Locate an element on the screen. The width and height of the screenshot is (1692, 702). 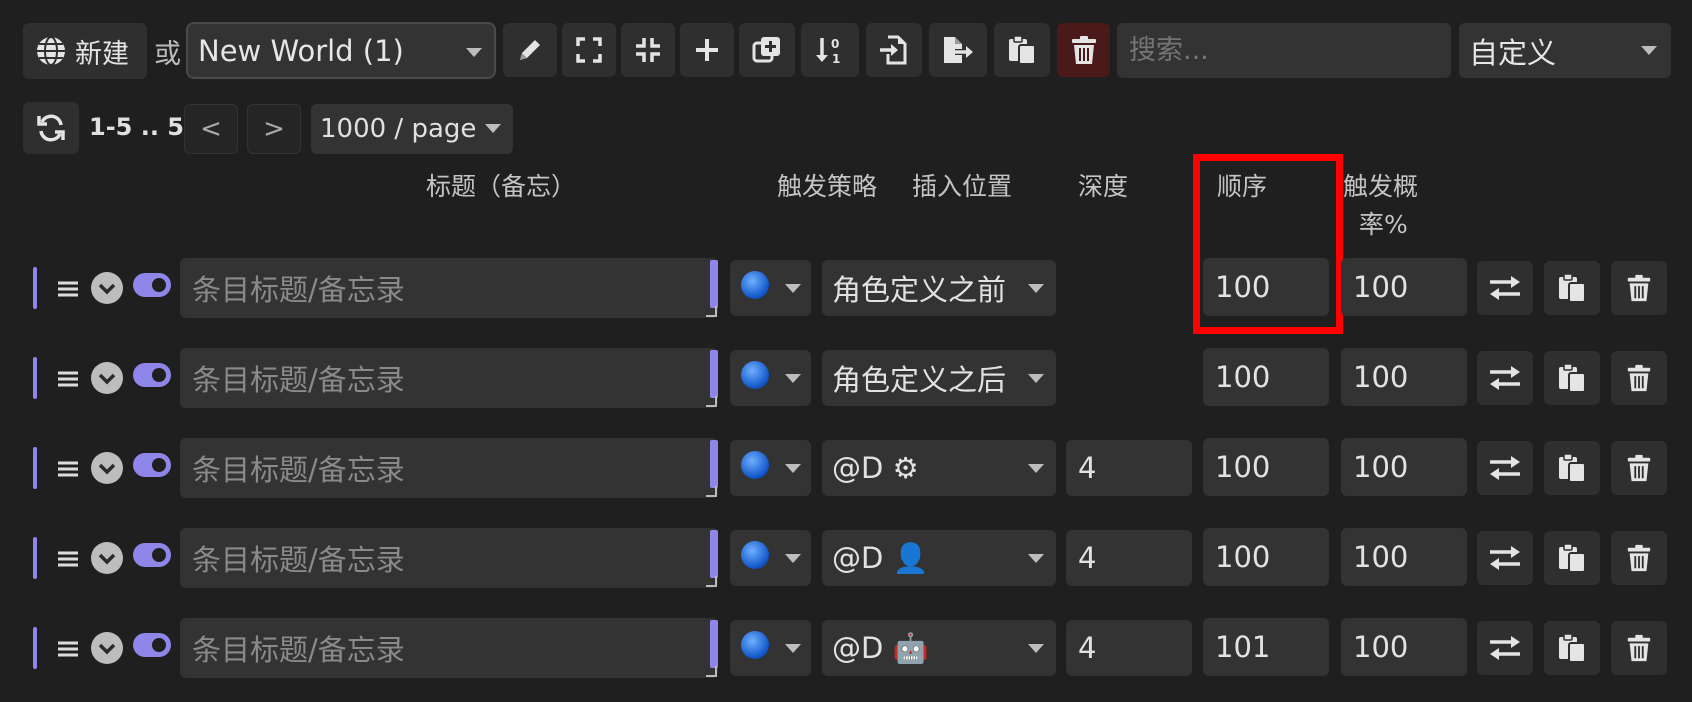
order-input: 101 is located at coordinates (1266, 647).